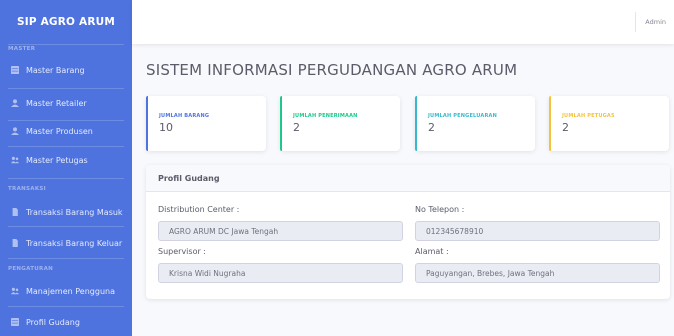 The image size is (674, 336). I want to click on topbar: Admin, so click(403, 22).